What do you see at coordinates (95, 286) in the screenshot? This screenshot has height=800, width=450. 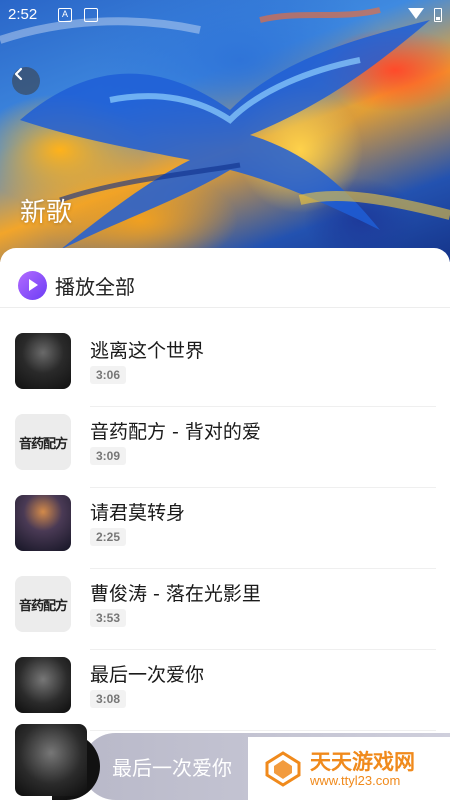 I see `play-all-label: 播放全部` at bounding box center [95, 286].